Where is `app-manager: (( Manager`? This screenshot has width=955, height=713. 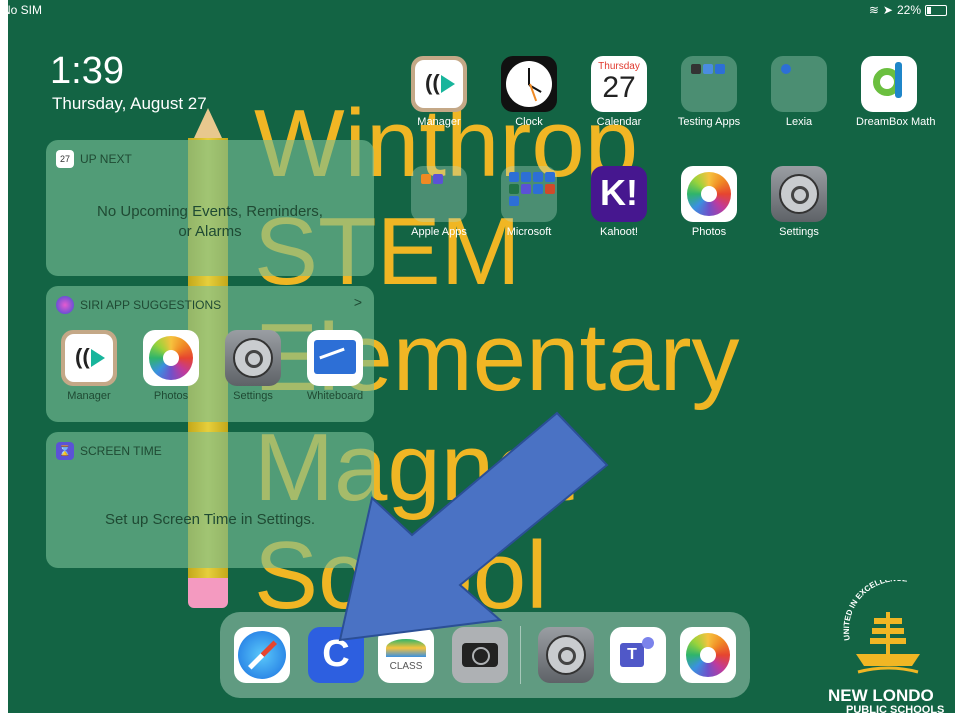
app-manager: (( Manager is located at coordinates (439, 92).